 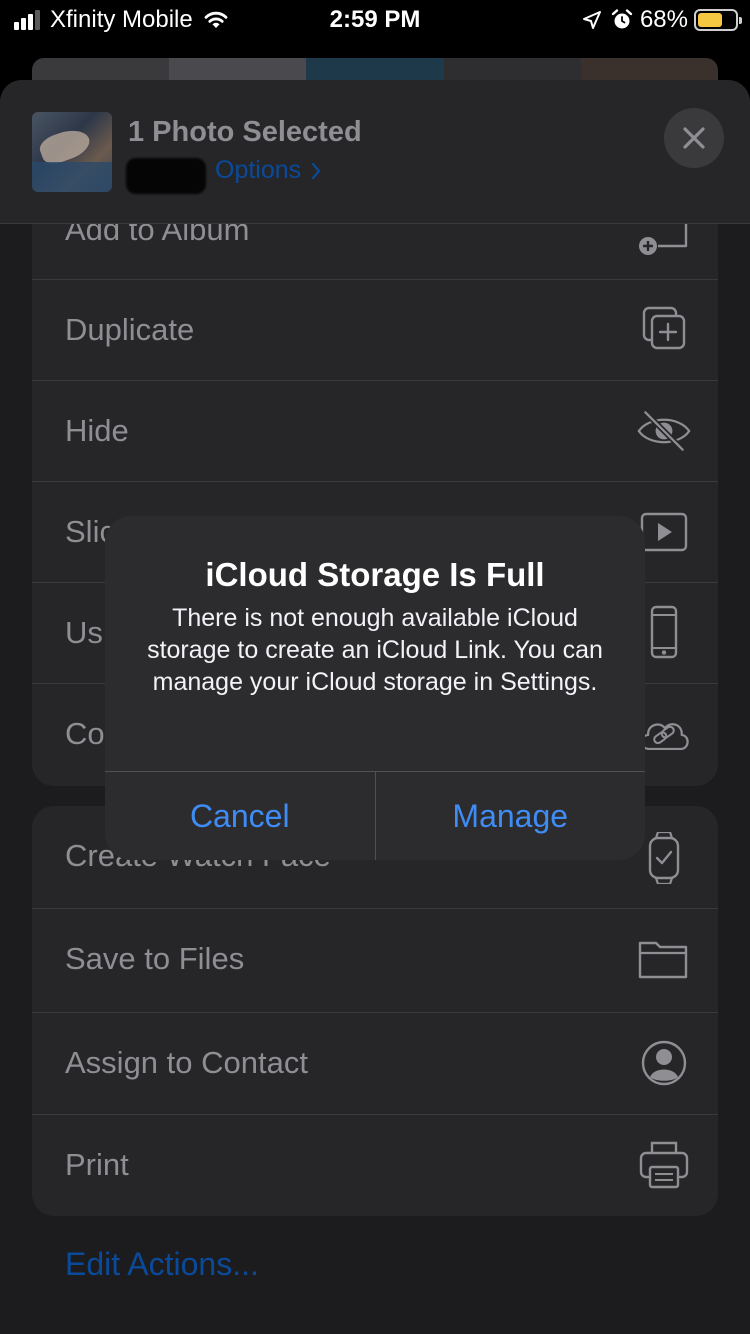 I want to click on status-bar: Xfinity Mobile 2:59 PM 68%, so click(x=375, y=20).